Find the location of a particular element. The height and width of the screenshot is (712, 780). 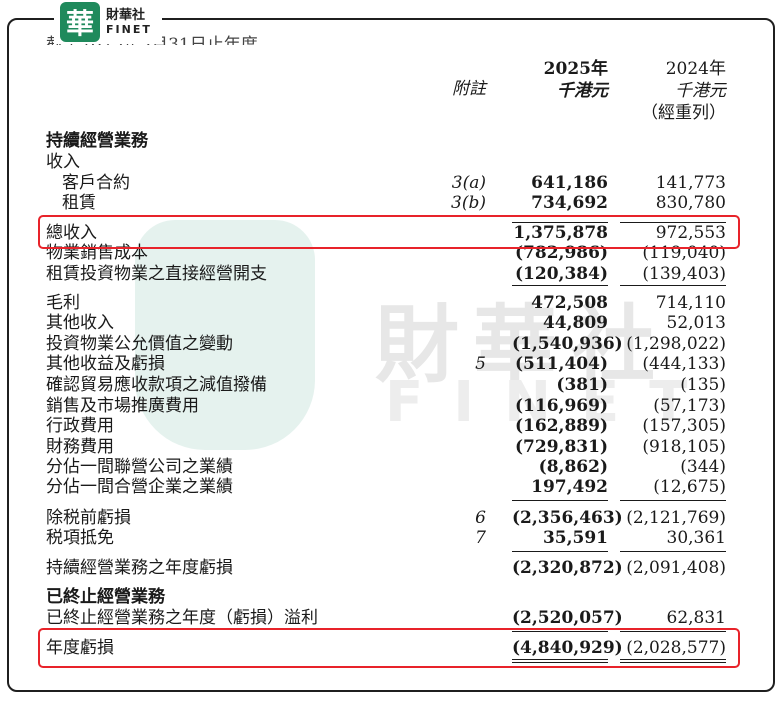

row-label: 投資物業公允價值之變動 is located at coordinates (139, 344).